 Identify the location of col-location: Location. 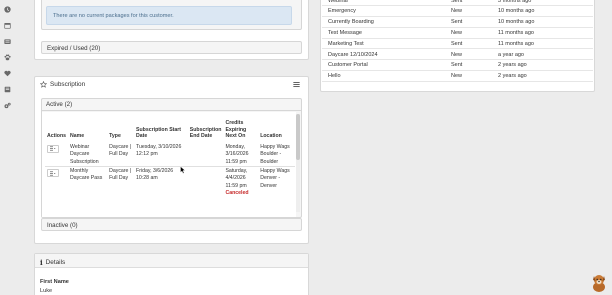
(271, 136).